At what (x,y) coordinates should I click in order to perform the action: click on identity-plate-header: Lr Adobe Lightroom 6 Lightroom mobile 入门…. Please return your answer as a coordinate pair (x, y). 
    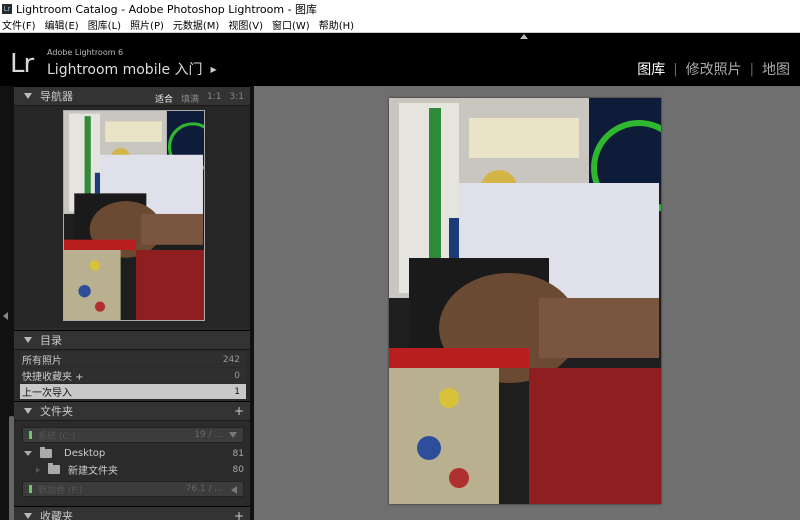
    Looking at the image, I should click on (400, 63).